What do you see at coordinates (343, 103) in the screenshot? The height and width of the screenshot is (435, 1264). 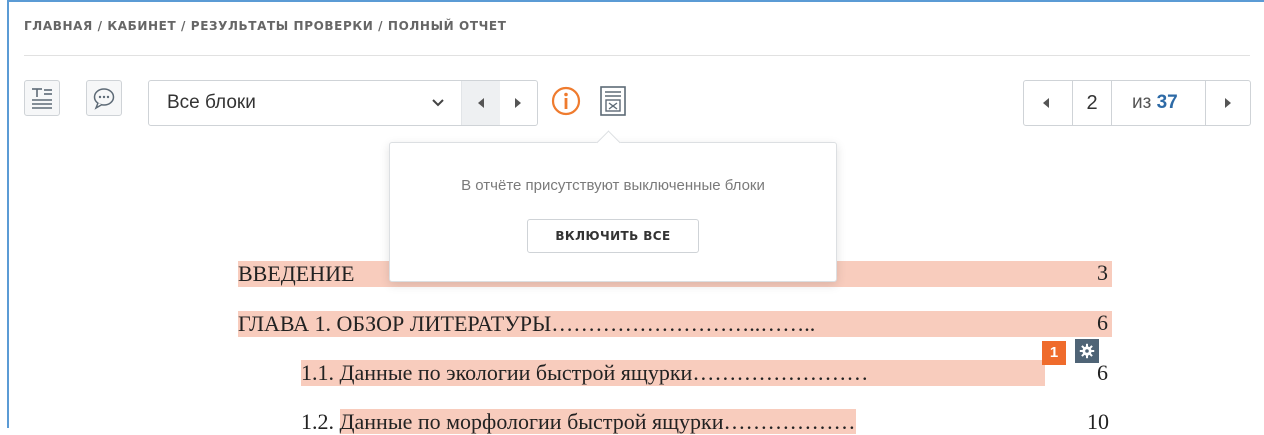 I see `block-filter-select: Все блоки` at bounding box center [343, 103].